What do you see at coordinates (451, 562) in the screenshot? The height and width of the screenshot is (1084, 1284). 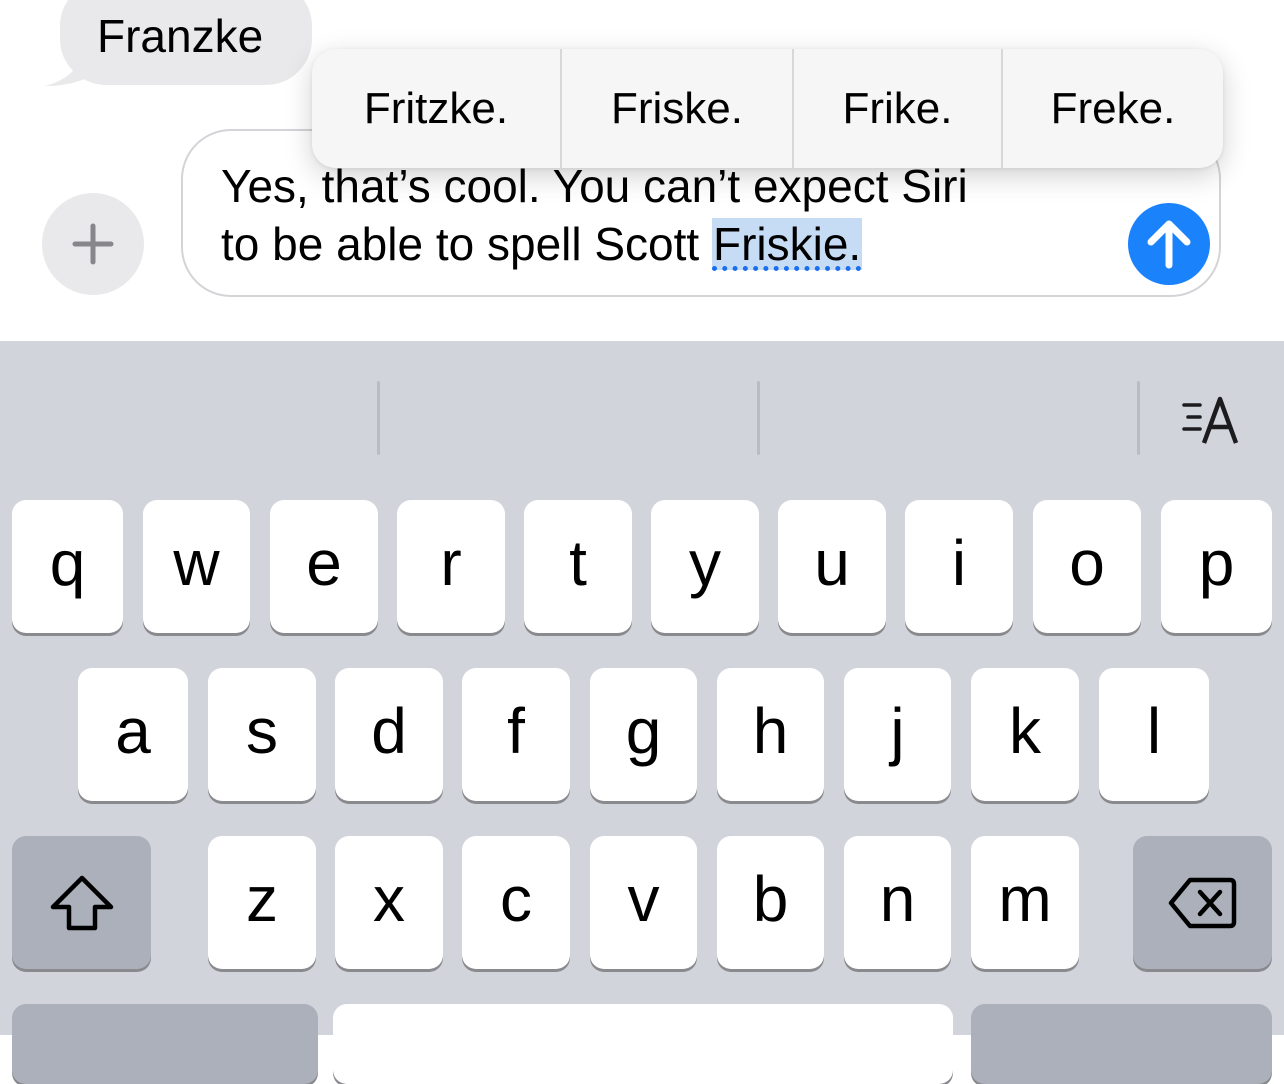 I see `key-label: r` at bounding box center [451, 562].